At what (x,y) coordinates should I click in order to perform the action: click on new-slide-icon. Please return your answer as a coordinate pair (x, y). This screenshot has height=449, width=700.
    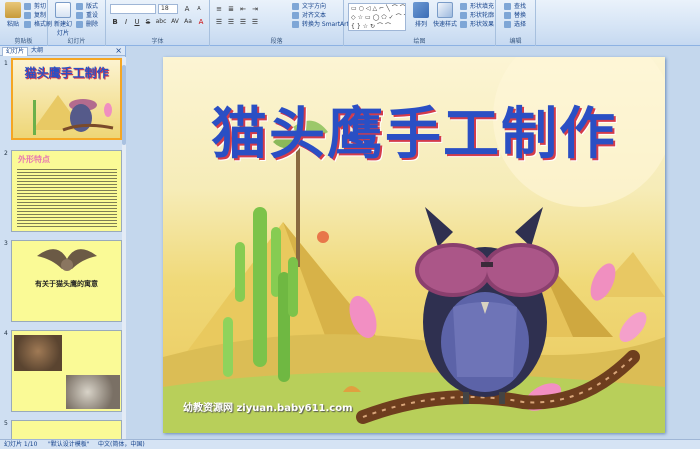
    Looking at the image, I should click on (63, 10).